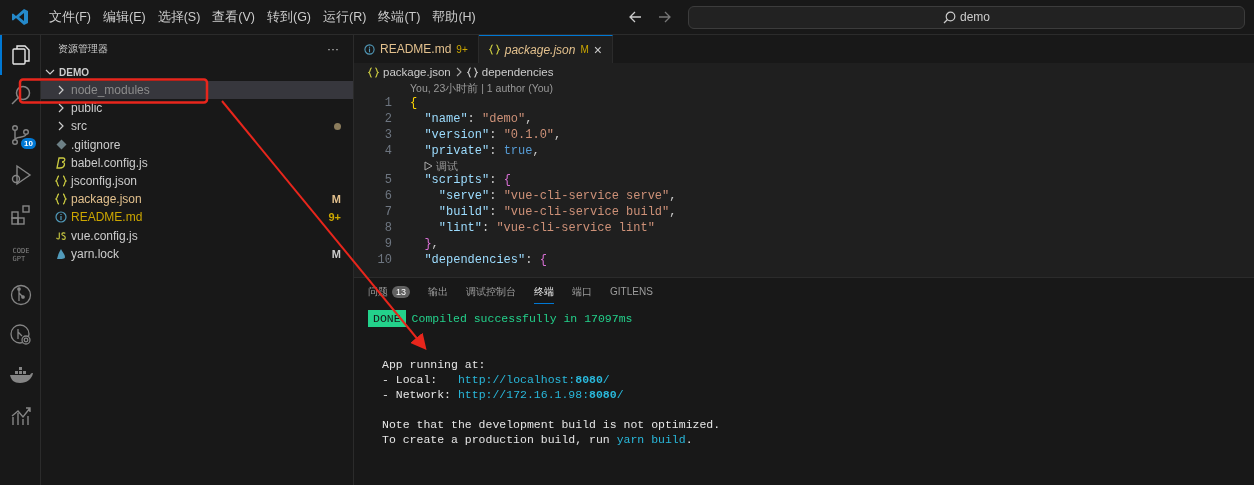 The image size is (1254, 485). What do you see at coordinates (197, 162) in the screenshot?
I see `file-tree-item: babel.config.js` at bounding box center [197, 162].